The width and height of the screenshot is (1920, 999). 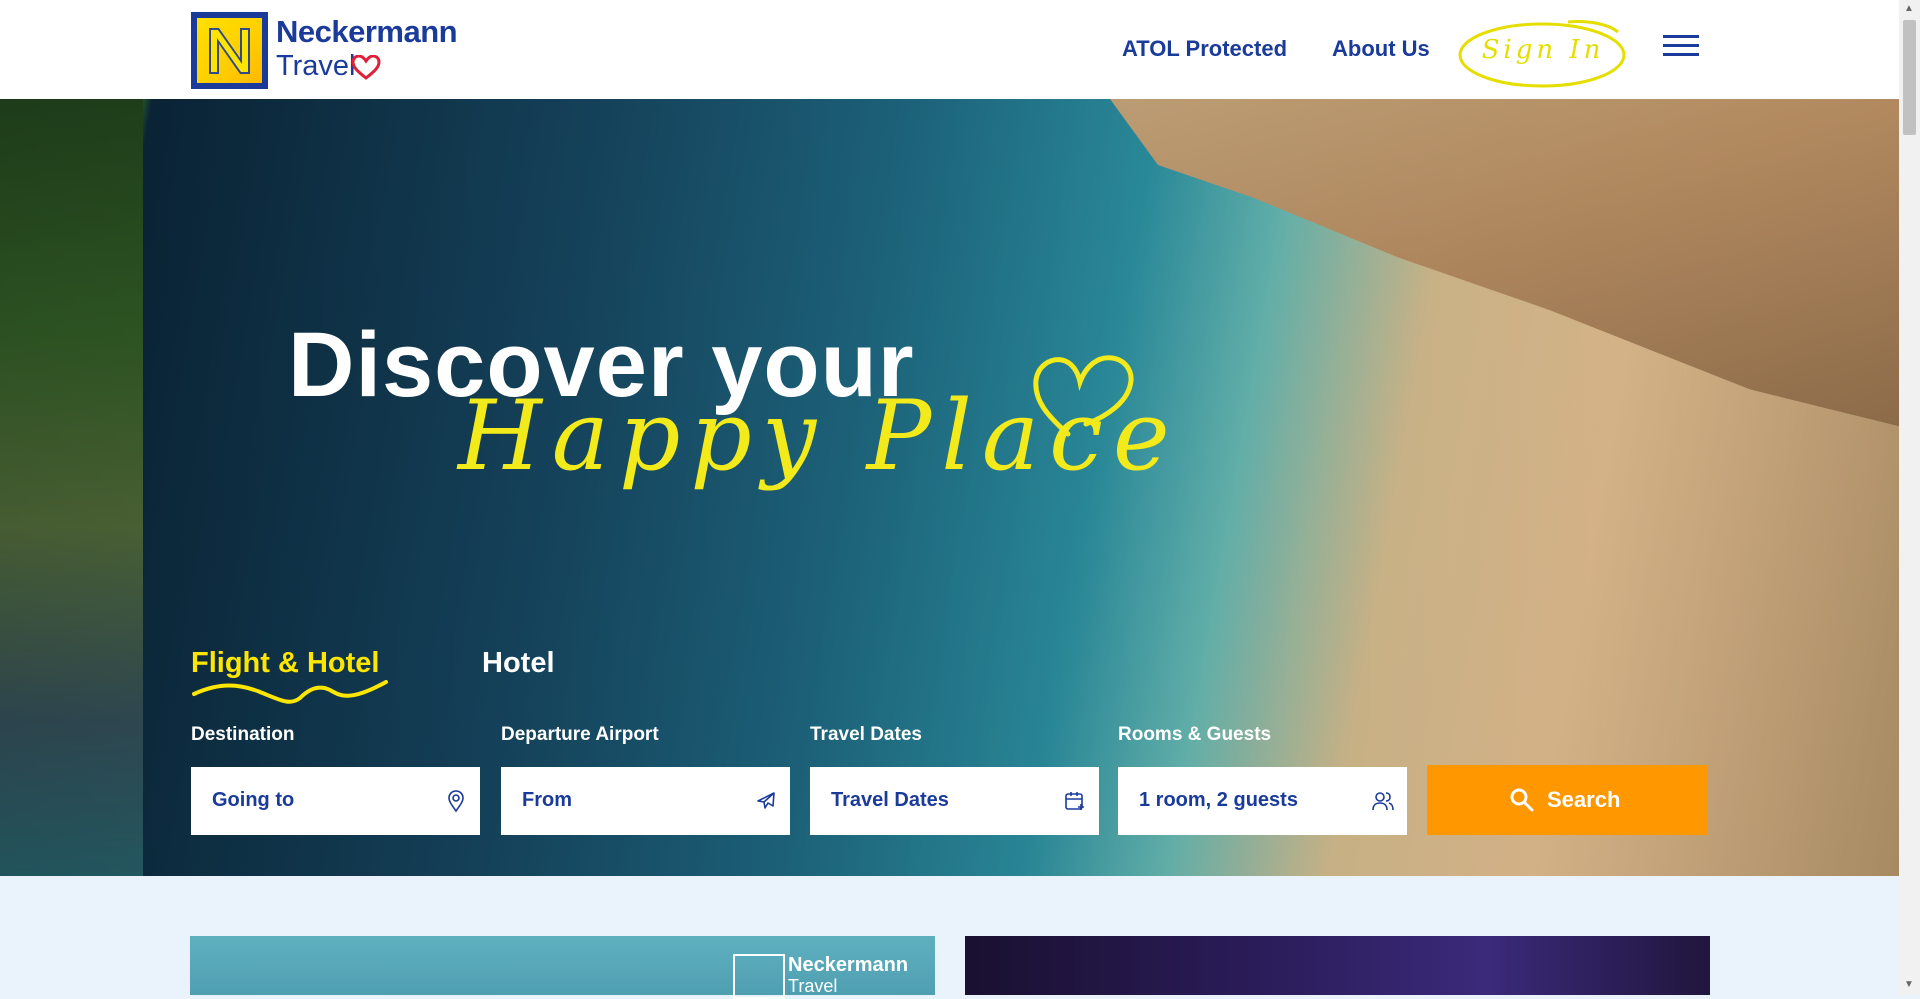 What do you see at coordinates (1909, 77) in the screenshot?
I see `scroll-thumb` at bounding box center [1909, 77].